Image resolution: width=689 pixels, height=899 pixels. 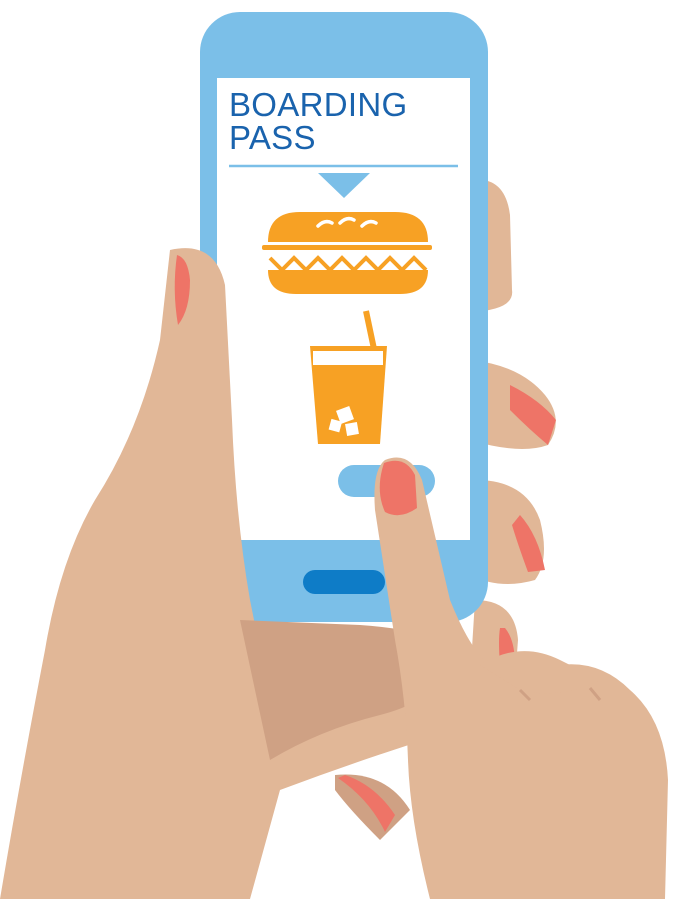 What do you see at coordinates (344, 582) in the screenshot?
I see `home-button` at bounding box center [344, 582].